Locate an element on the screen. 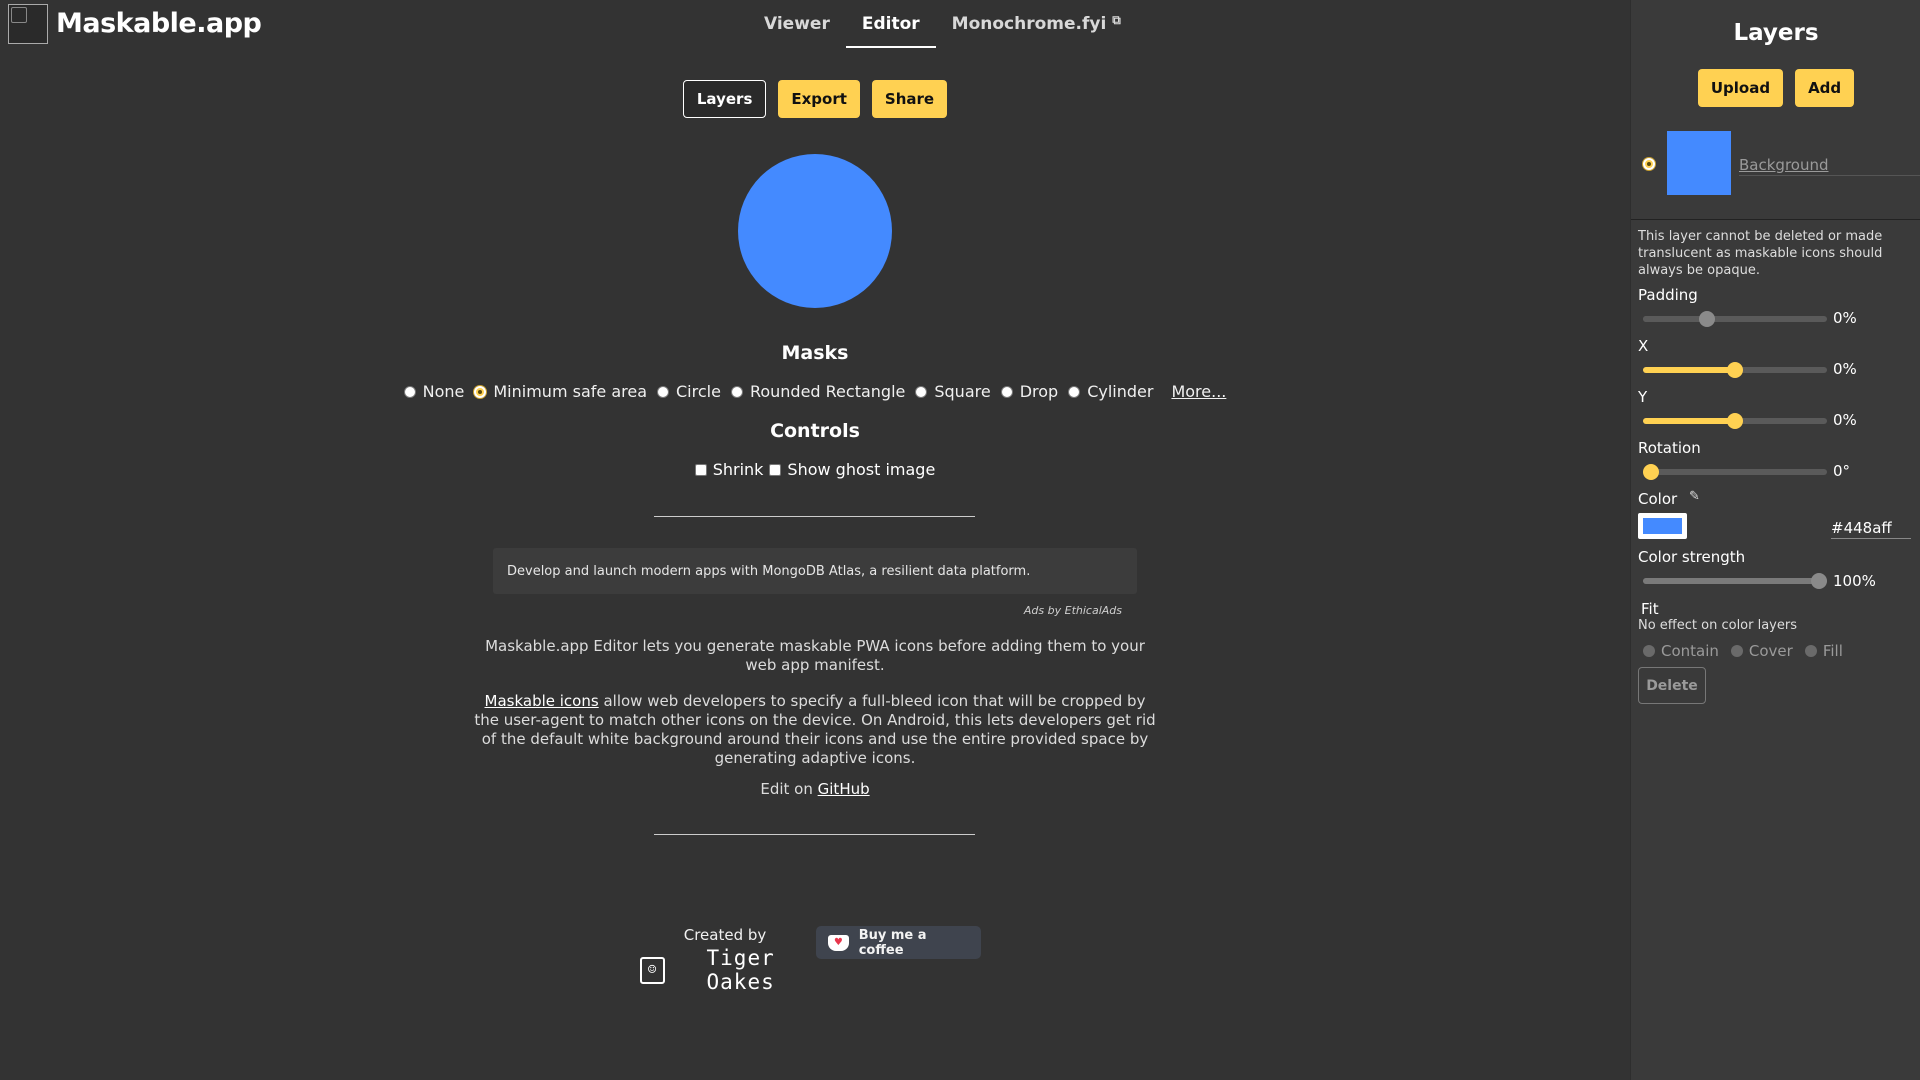 This screenshot has width=1920, height=1080. tab-viewer: Viewer is located at coordinates (797, 24).